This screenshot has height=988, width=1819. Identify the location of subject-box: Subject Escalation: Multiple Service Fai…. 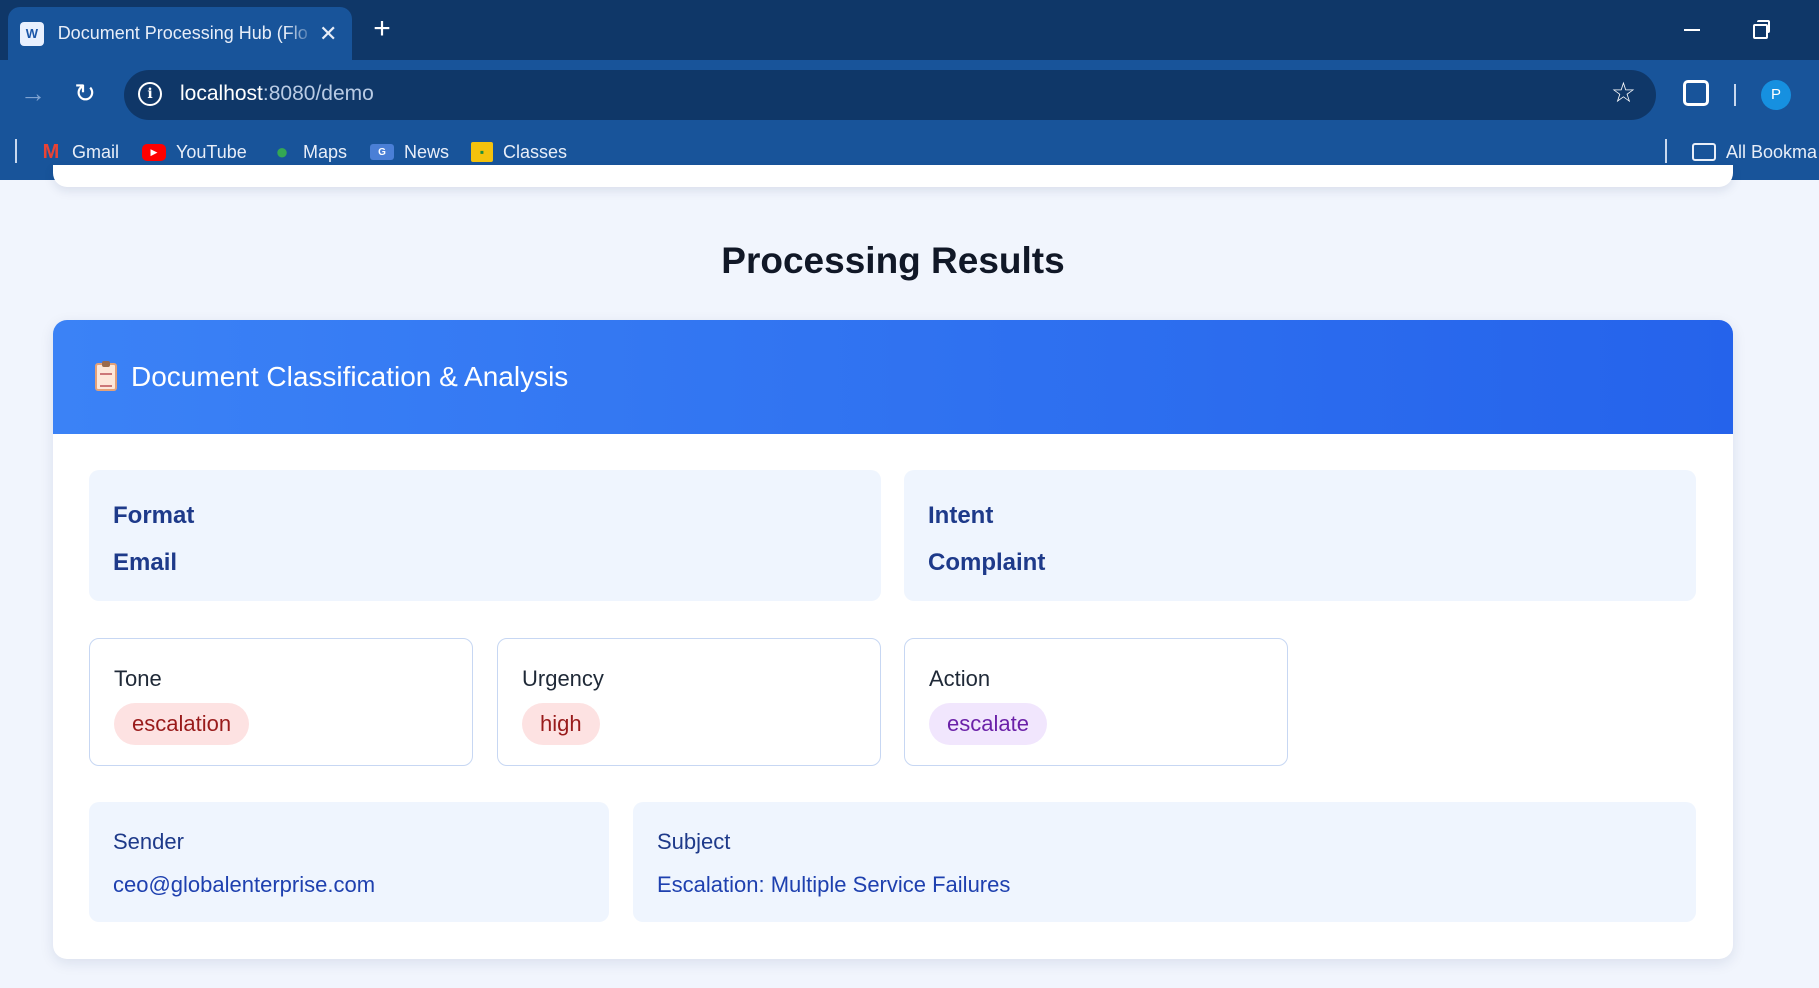
(1164, 862).